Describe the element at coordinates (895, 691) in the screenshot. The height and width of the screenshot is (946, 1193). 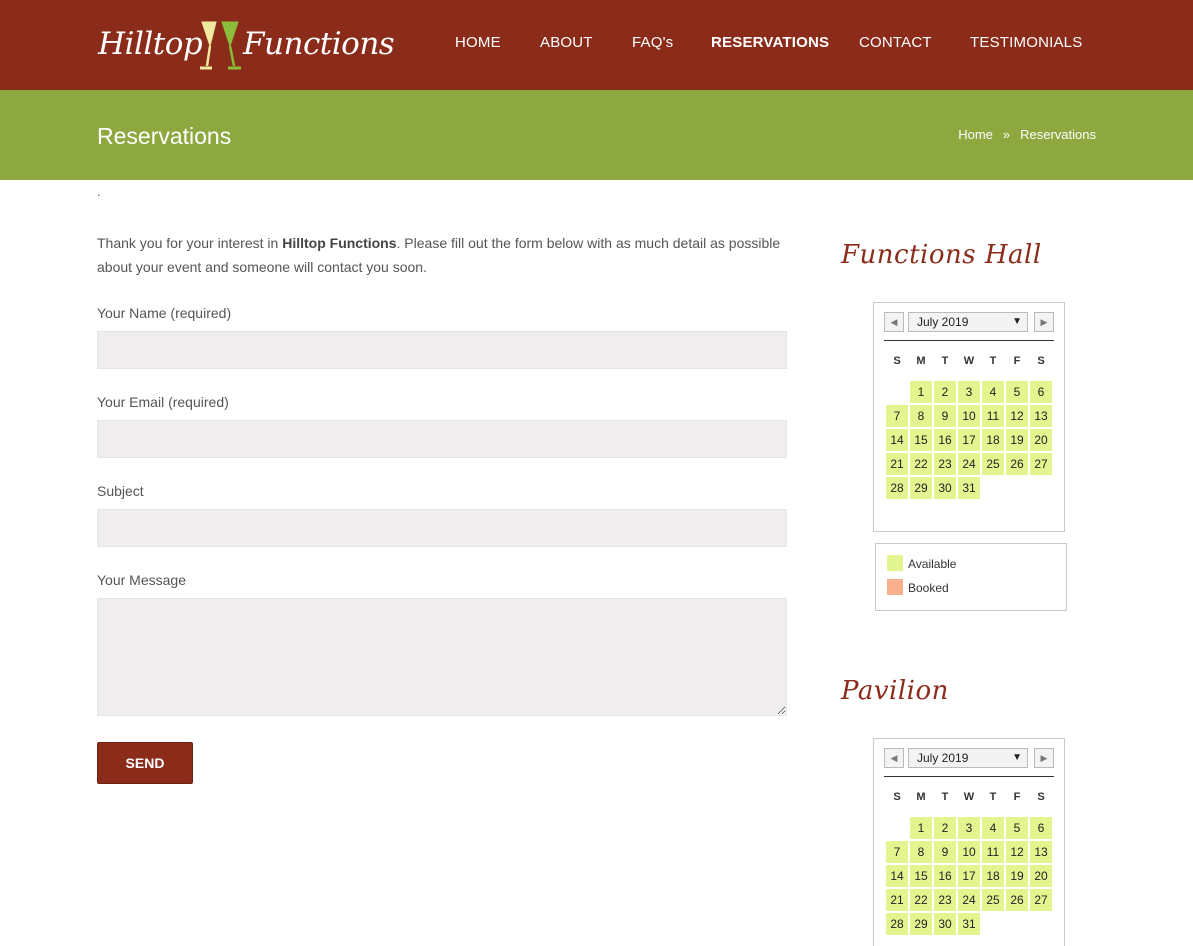
I see `pavilion-title: Pavilion` at that location.